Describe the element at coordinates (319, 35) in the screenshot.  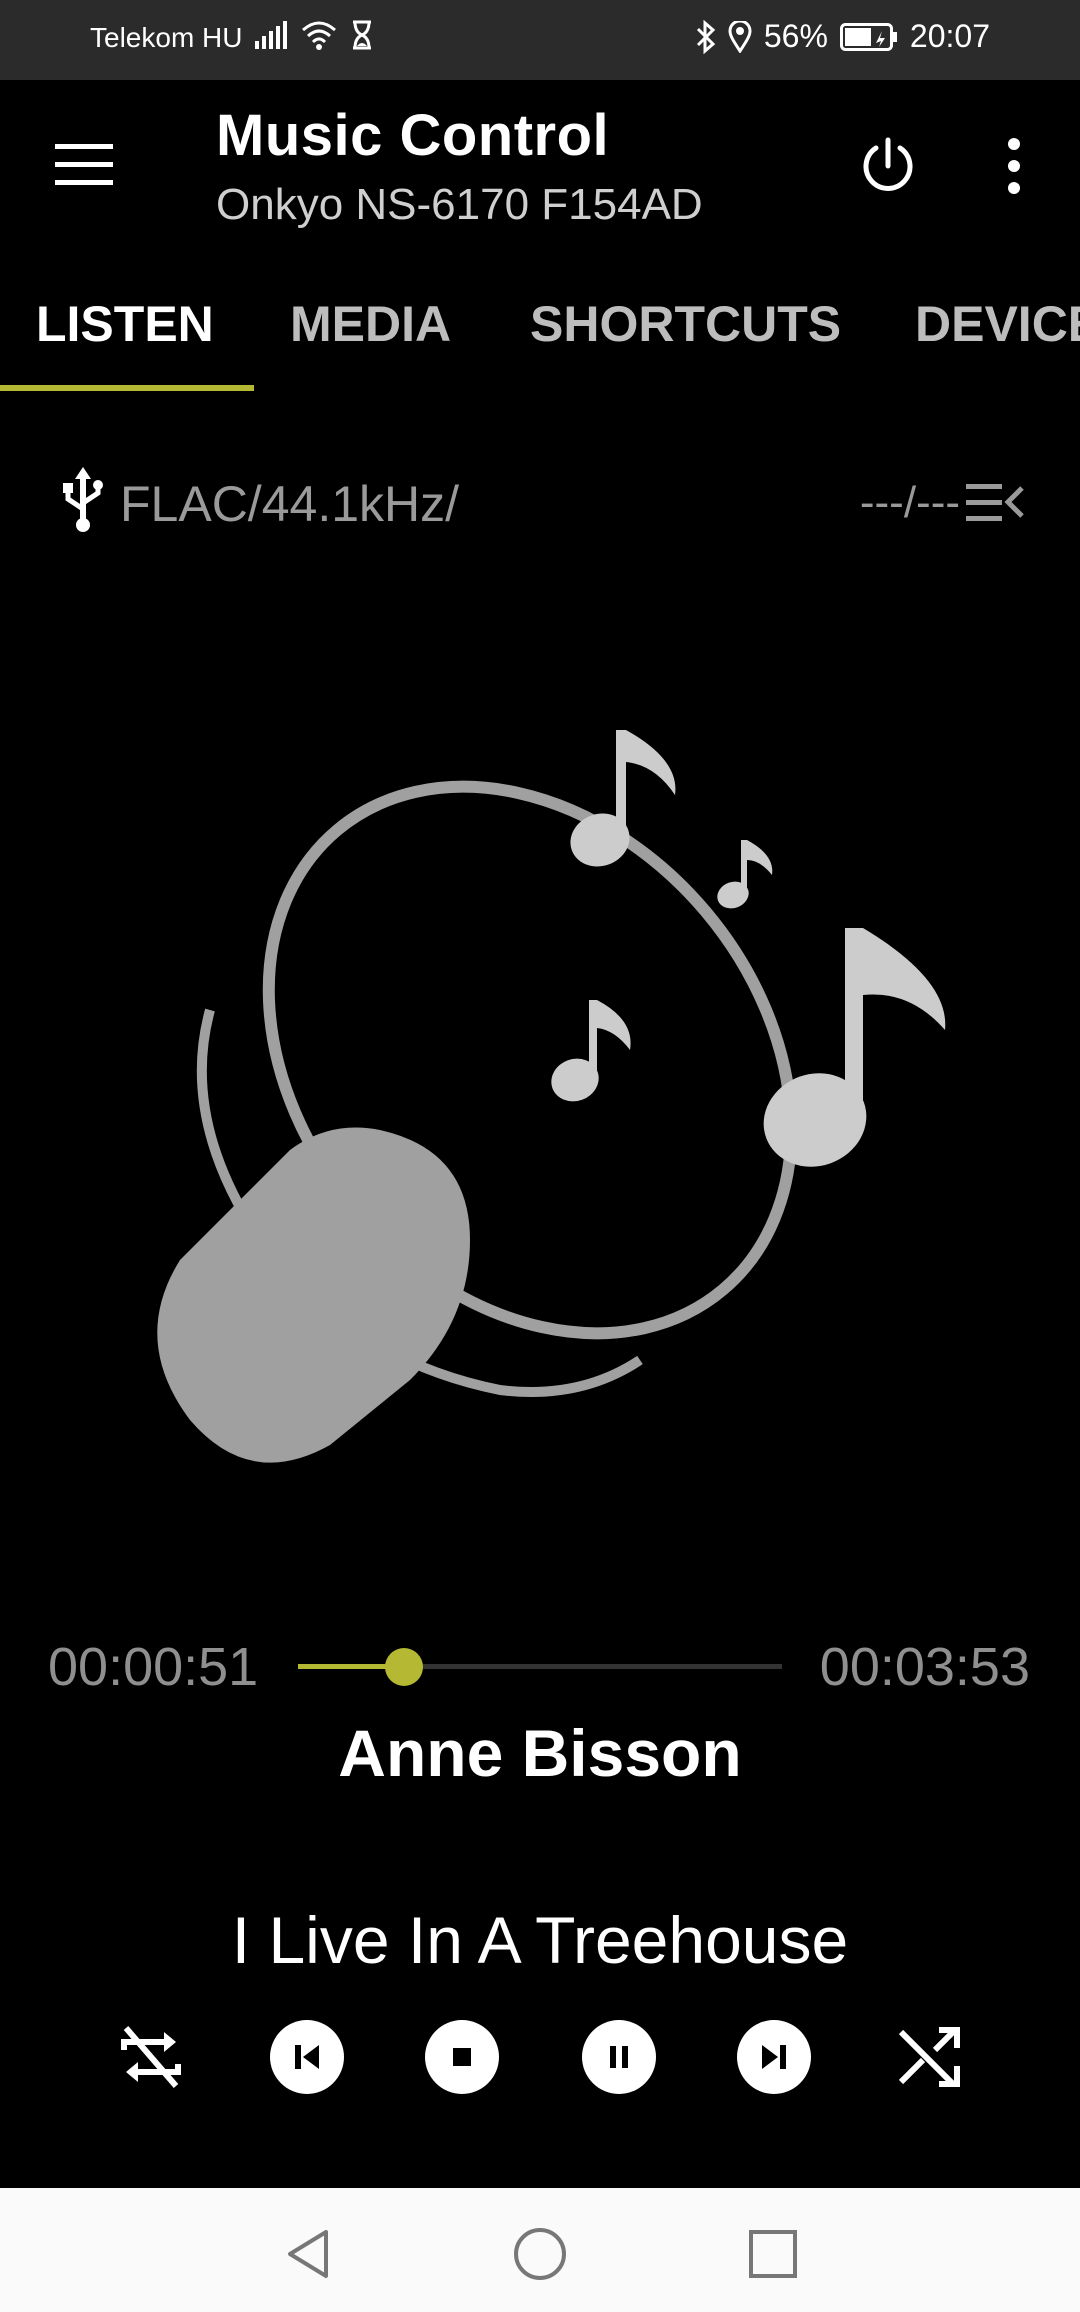
I see `wifi-icon` at that location.